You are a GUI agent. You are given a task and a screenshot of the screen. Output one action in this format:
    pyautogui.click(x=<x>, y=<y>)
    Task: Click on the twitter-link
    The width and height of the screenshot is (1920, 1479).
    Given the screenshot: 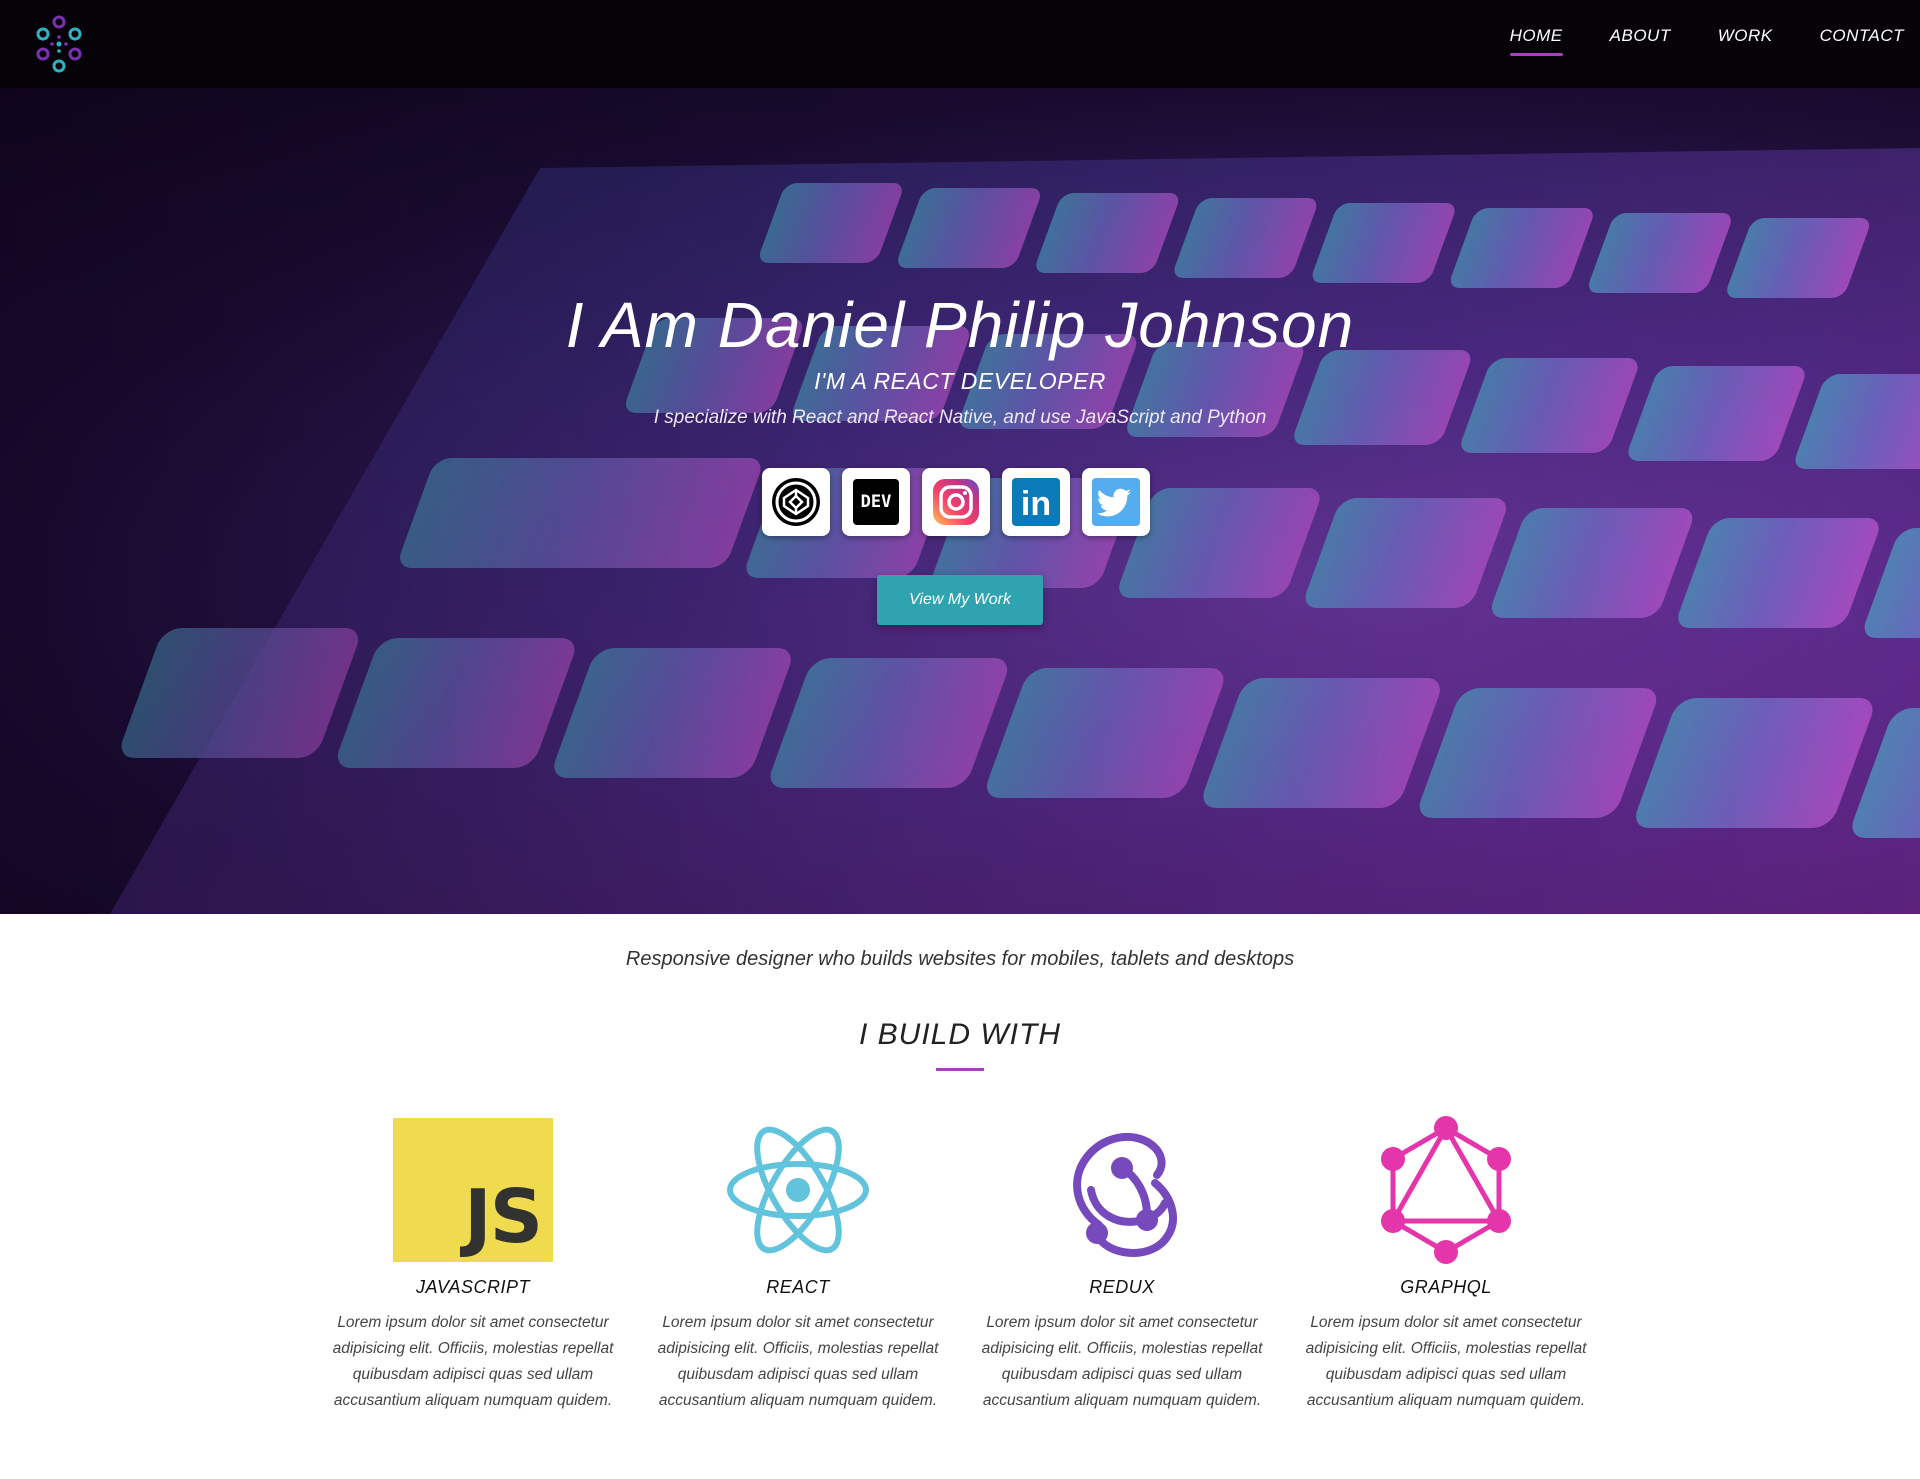 What is the action you would take?
    pyautogui.click(x=1116, y=502)
    